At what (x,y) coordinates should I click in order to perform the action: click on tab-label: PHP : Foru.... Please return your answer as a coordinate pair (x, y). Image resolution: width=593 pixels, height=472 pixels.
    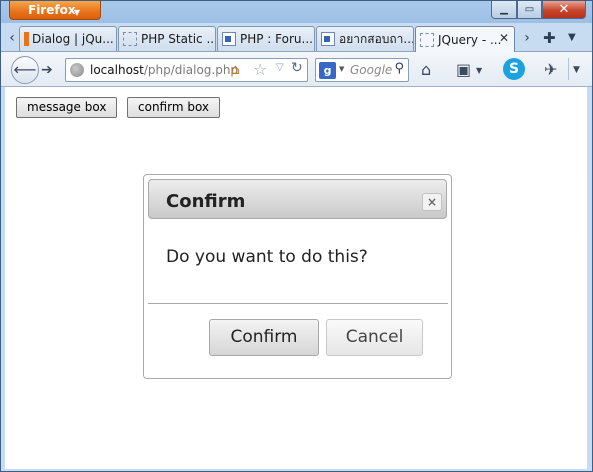
    Looking at the image, I should click on (276, 39).